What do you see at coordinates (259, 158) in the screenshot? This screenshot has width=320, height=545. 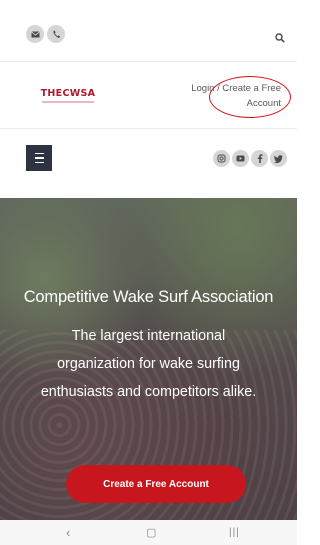 I see `facebook-icon` at bounding box center [259, 158].